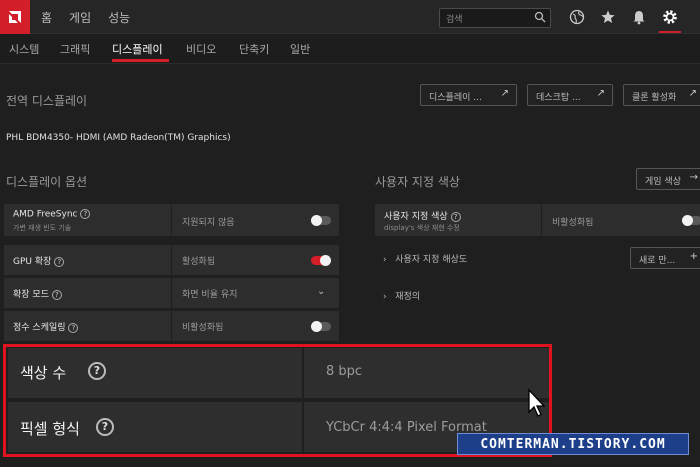  Describe the element at coordinates (15, 17) in the screenshot. I see `amd-logo` at that location.